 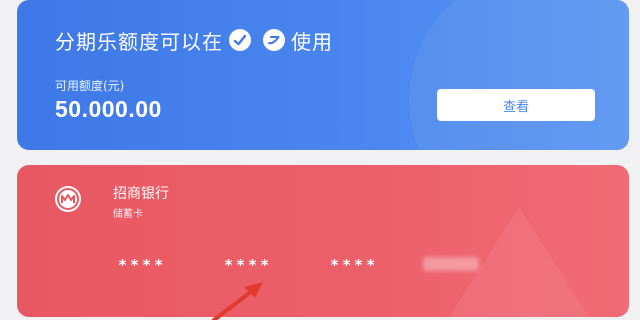 I want to click on headline-text-part2: 使用, so click(x=312, y=41).